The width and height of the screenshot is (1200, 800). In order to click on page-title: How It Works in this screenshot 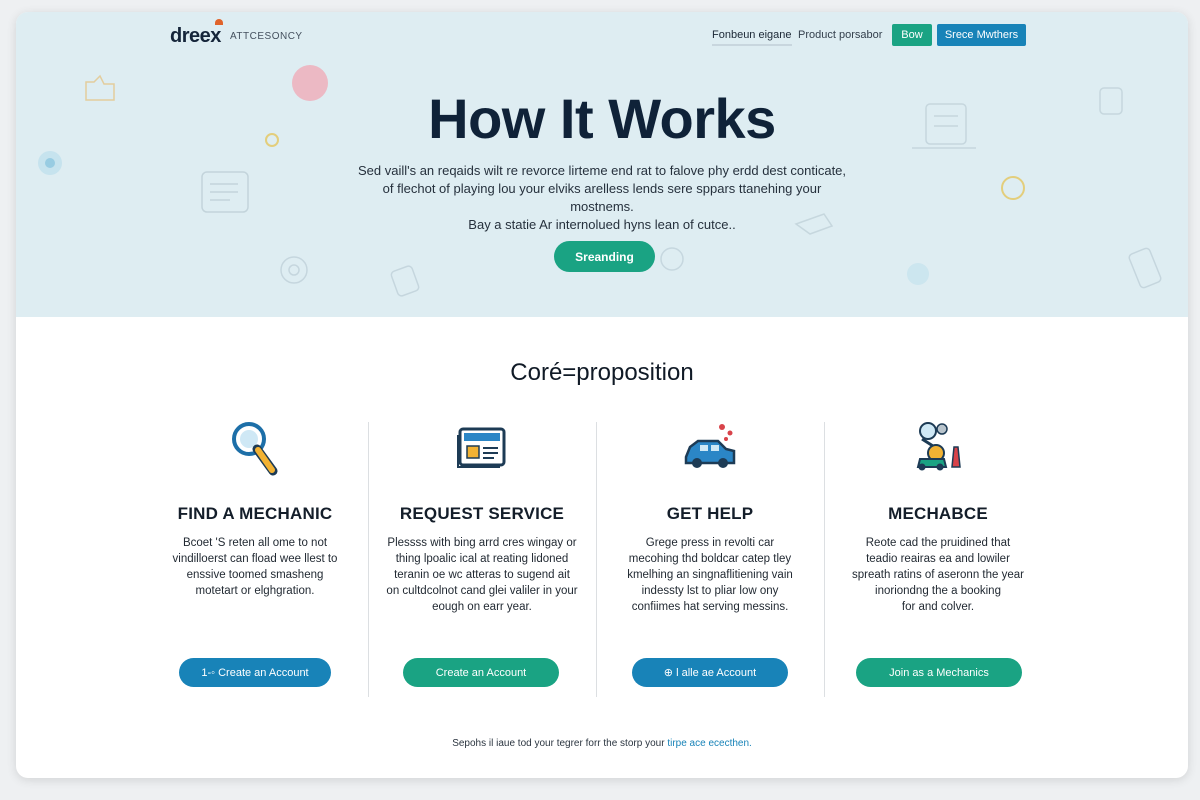, I will do `click(602, 118)`.